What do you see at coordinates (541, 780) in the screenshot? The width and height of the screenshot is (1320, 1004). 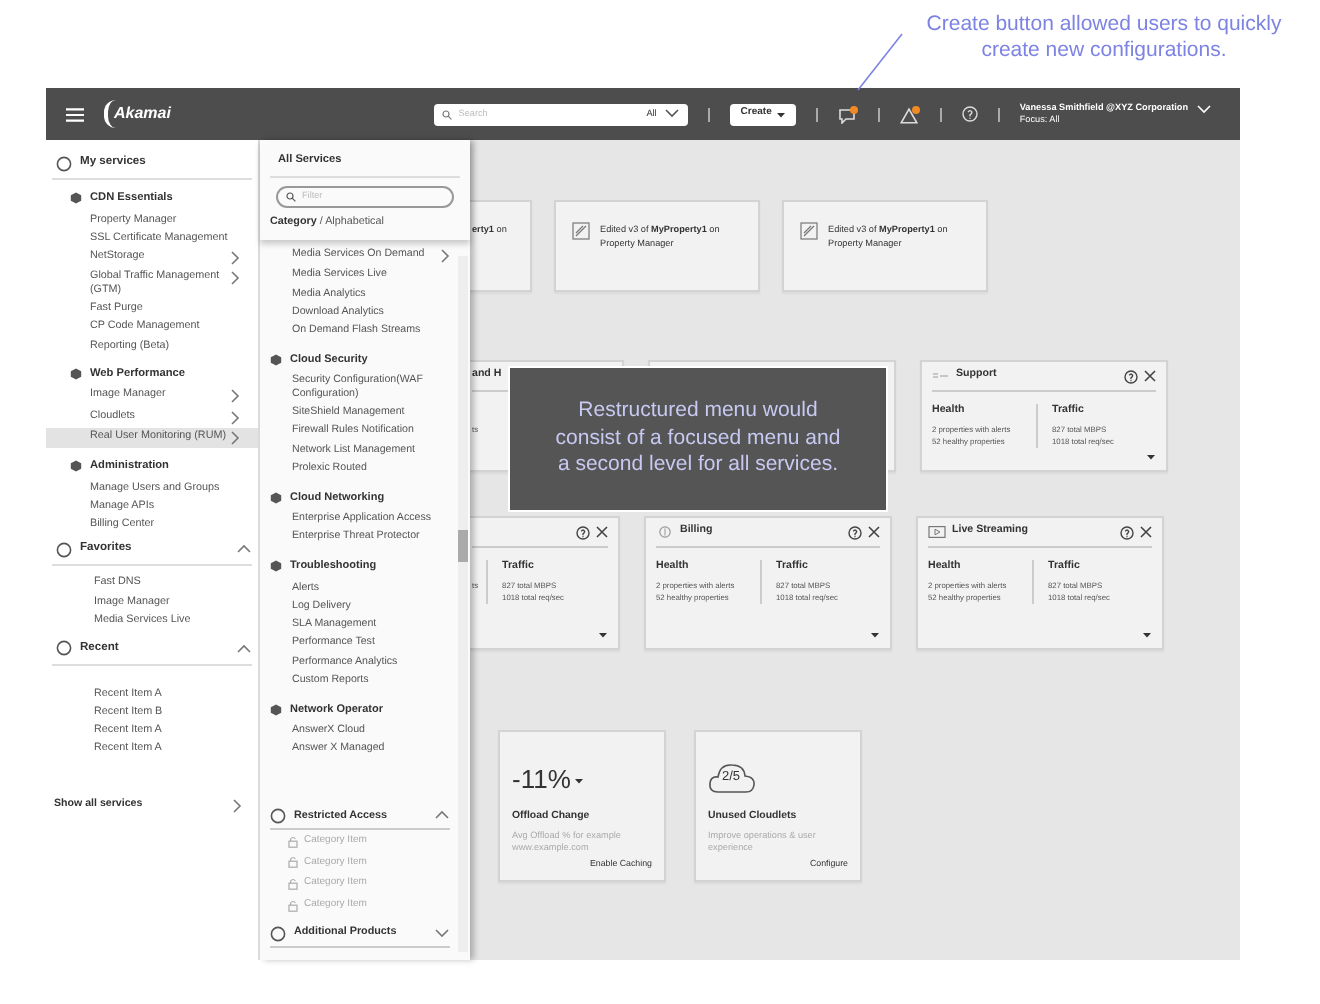 I see `metric-value: -11%` at bounding box center [541, 780].